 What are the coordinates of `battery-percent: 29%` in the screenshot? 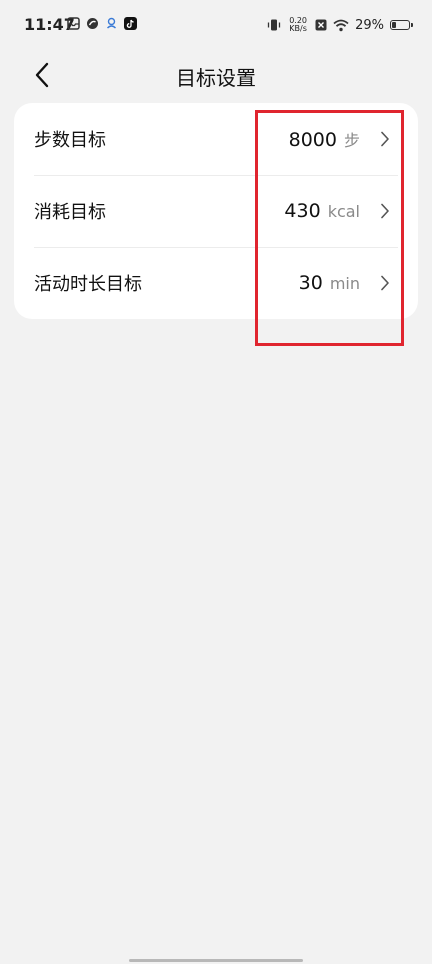 It's located at (369, 25).